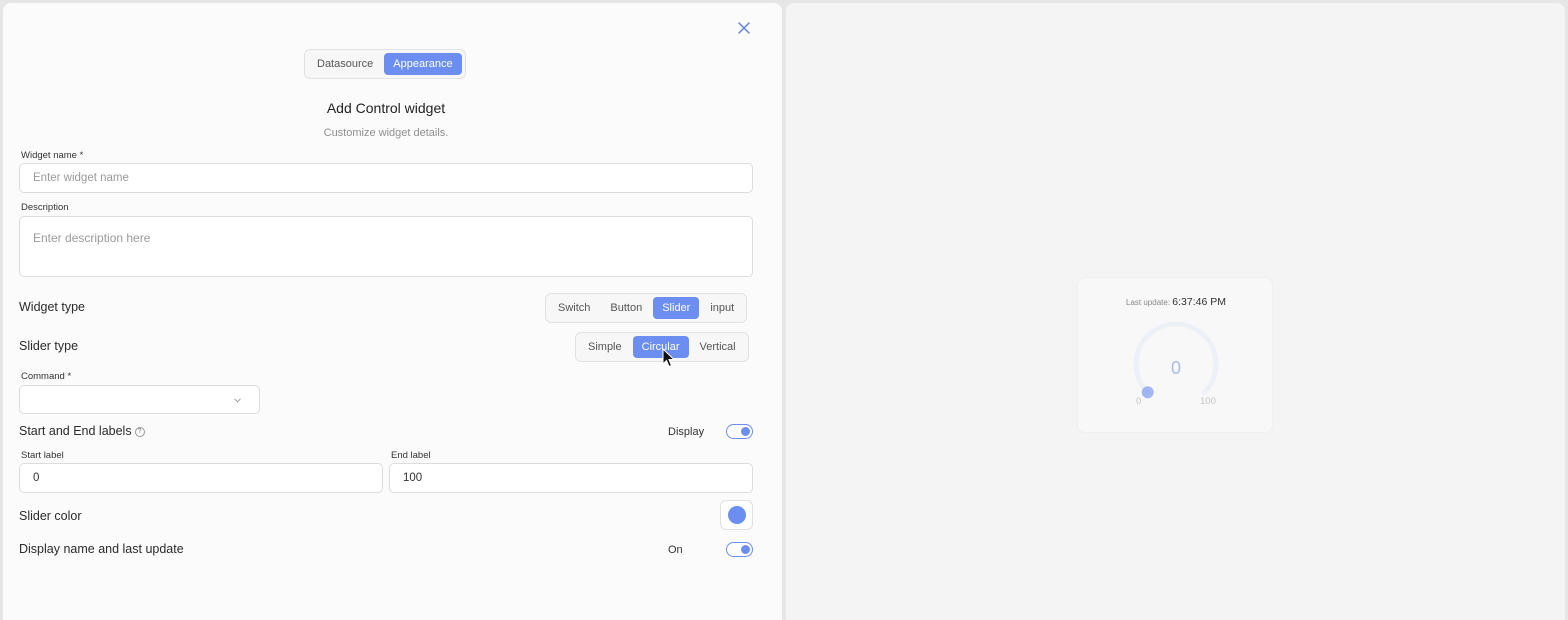 This screenshot has width=1568, height=620. I want to click on display-name-state: On, so click(675, 550).